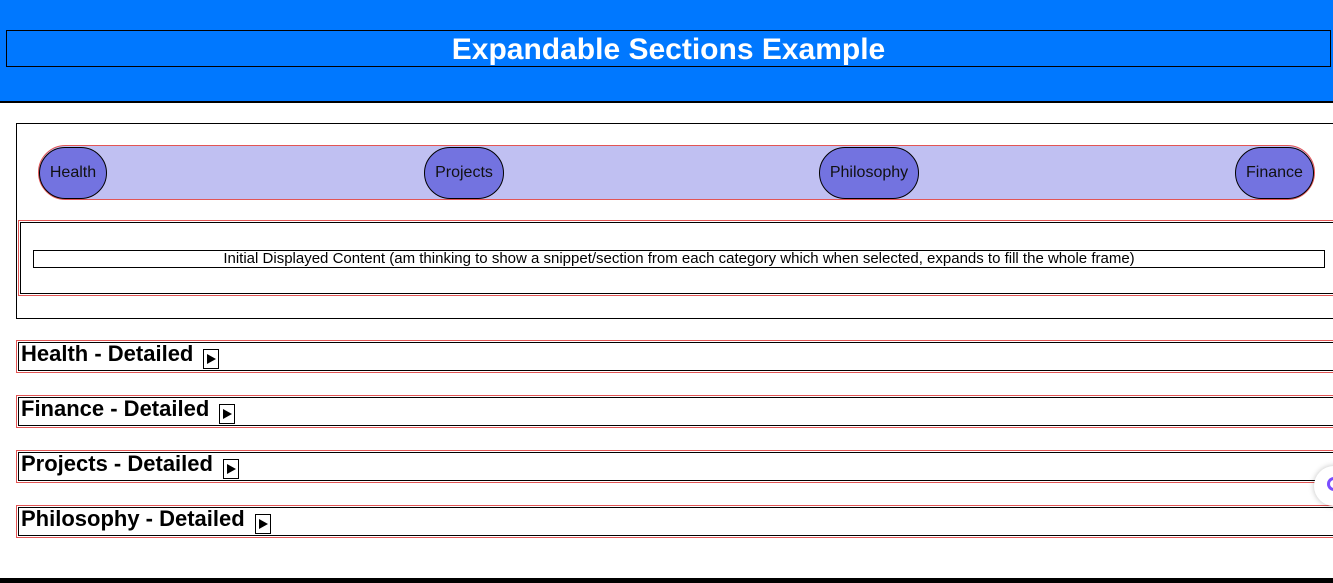 Image resolution: width=1333 pixels, height=583 pixels. Describe the element at coordinates (1330, 484) in the screenshot. I see `assistant-icon` at that location.